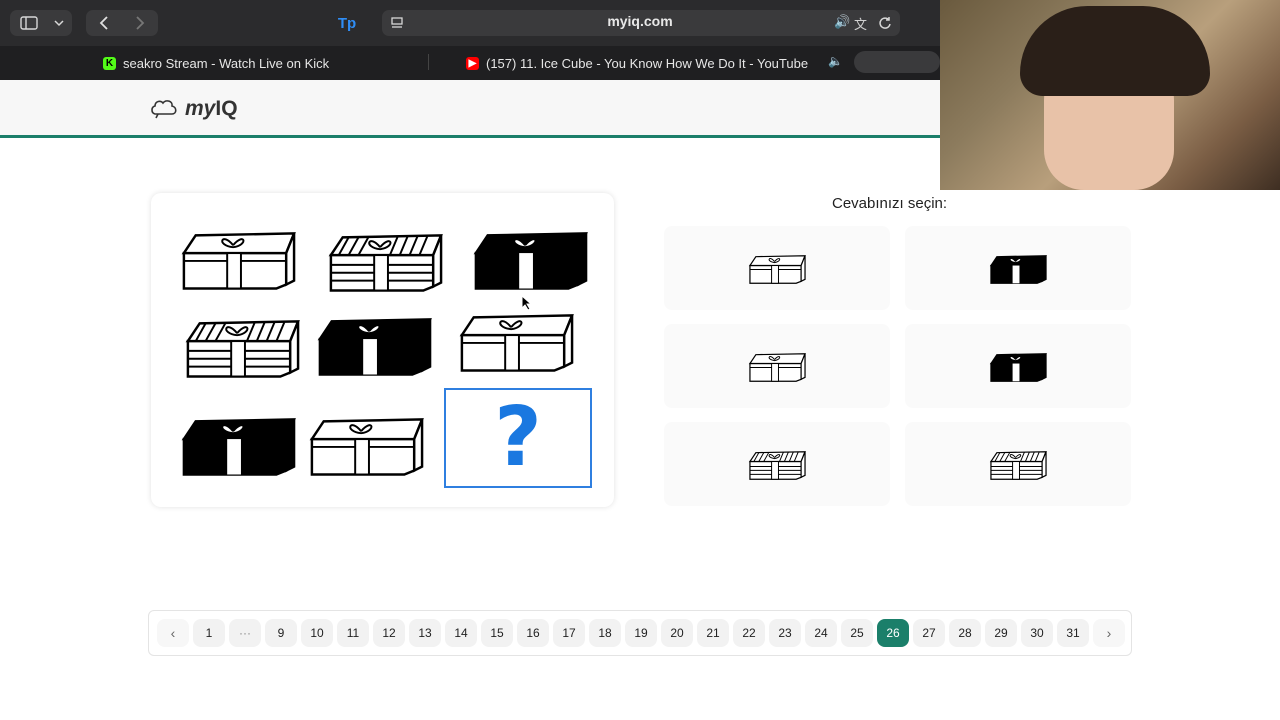  I want to click on page-25: 25, so click(857, 633).